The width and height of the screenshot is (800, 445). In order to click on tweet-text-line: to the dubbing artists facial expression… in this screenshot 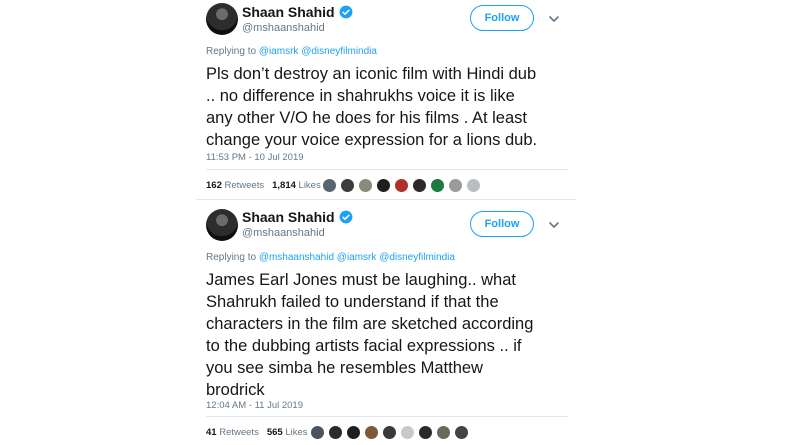, I will do `click(364, 346)`.